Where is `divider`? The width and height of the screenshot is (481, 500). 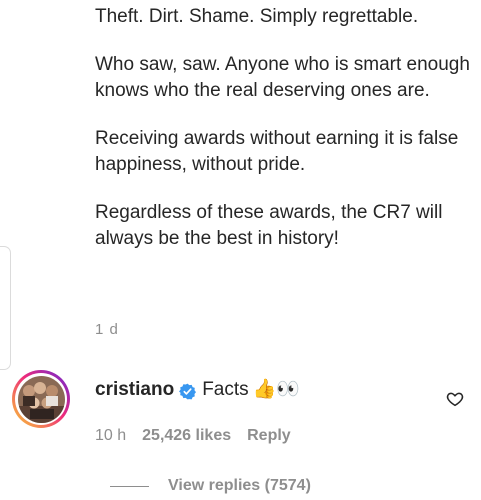
divider is located at coordinates (129, 486).